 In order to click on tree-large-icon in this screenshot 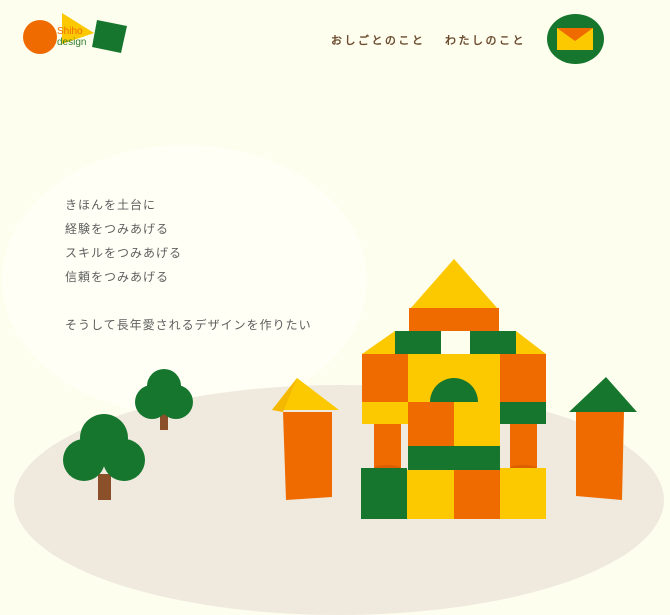, I will do `click(104, 457)`.